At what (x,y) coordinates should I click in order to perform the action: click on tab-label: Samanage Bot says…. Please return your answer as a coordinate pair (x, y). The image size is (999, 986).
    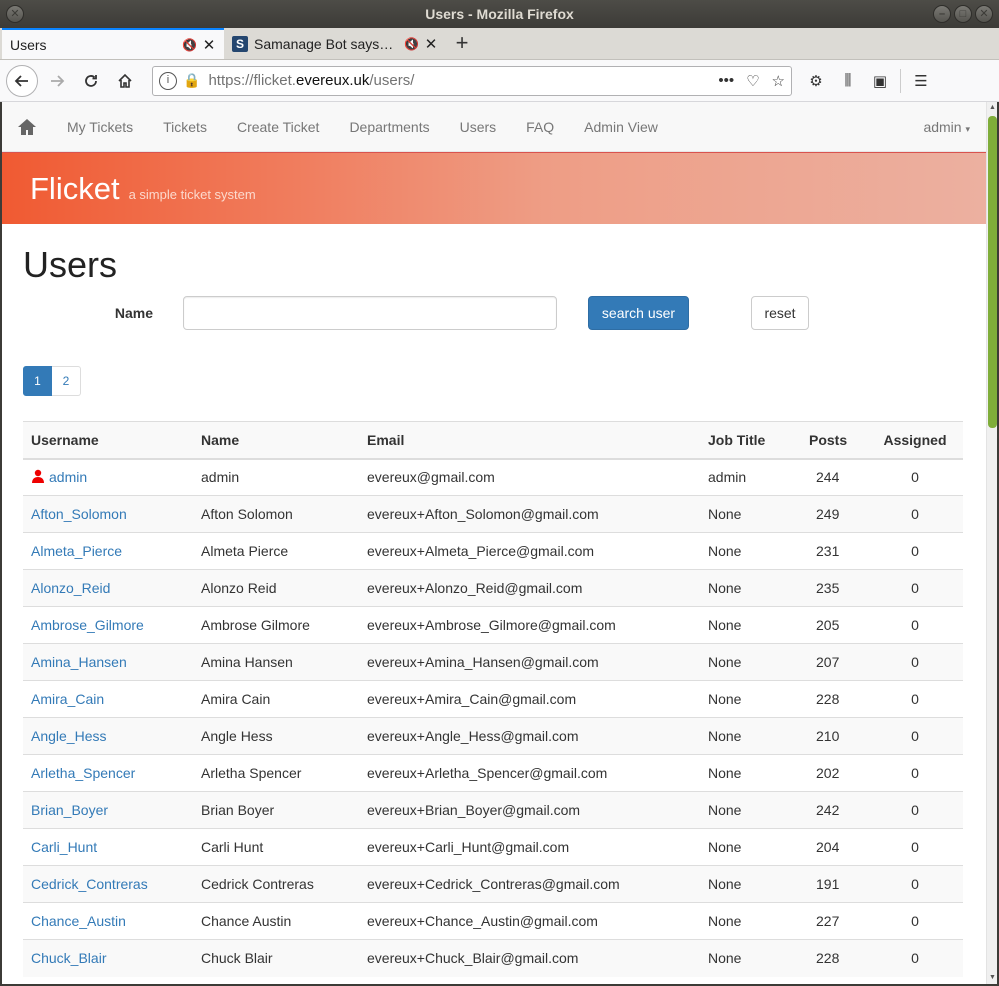
    Looking at the image, I should click on (324, 44).